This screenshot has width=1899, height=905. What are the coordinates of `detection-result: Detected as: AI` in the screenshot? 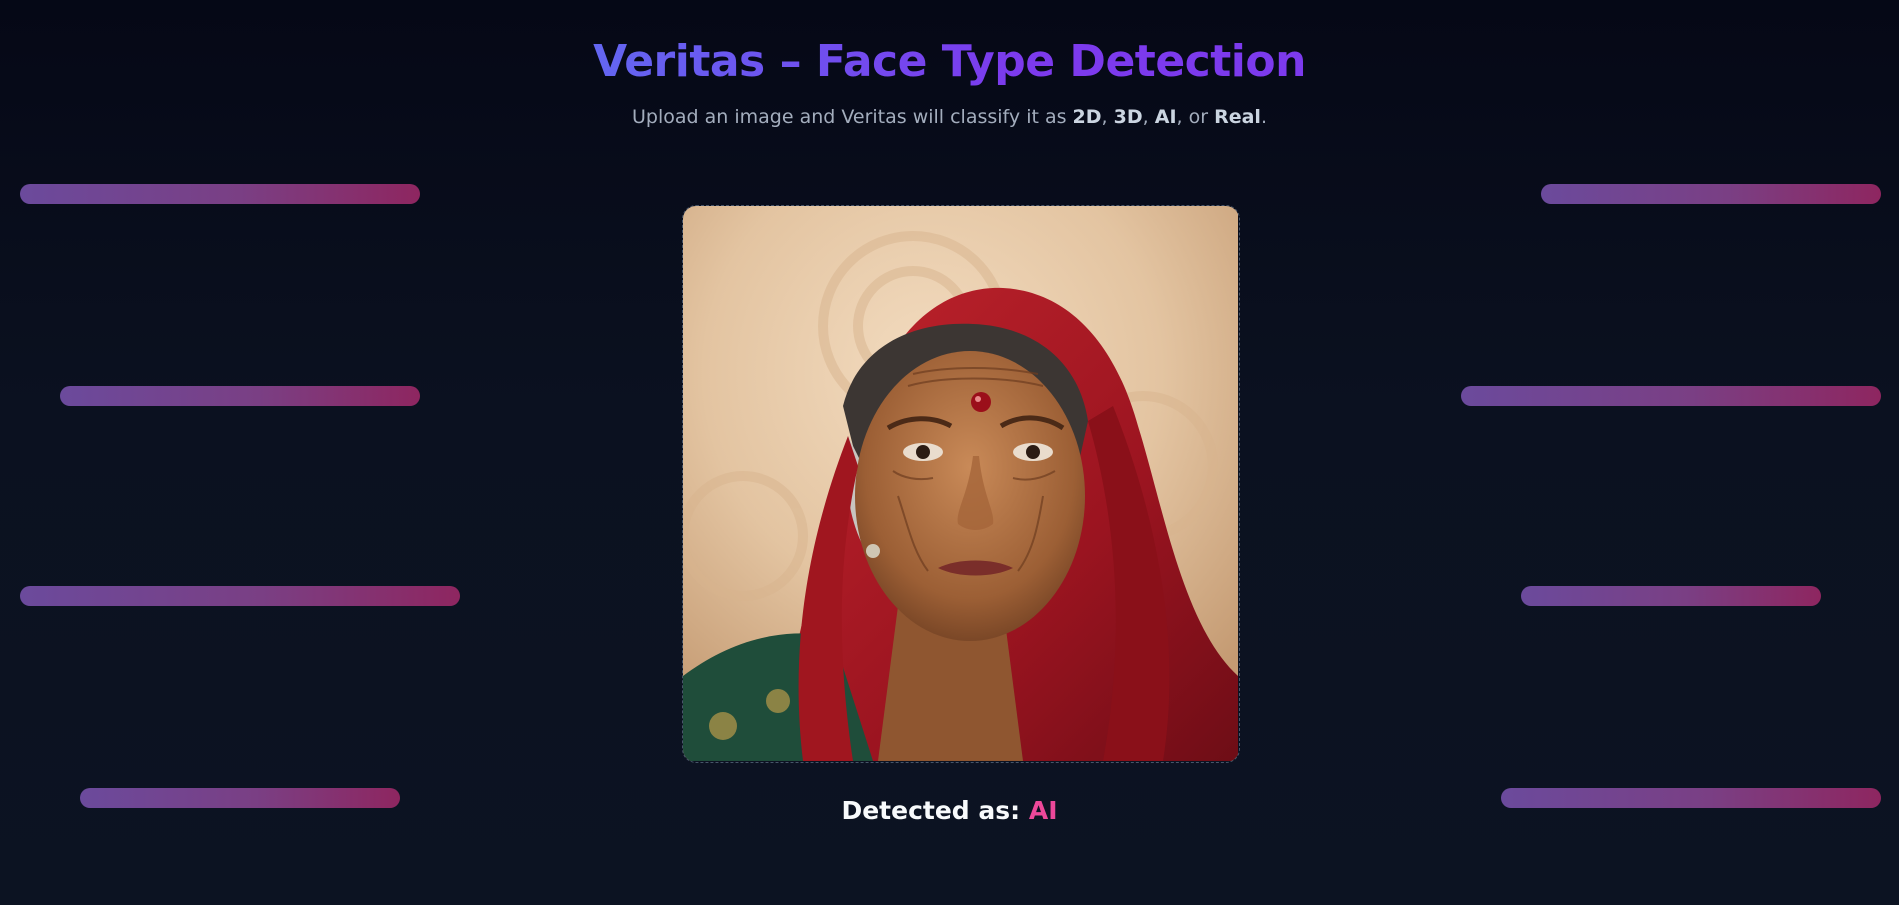 It's located at (949, 810).